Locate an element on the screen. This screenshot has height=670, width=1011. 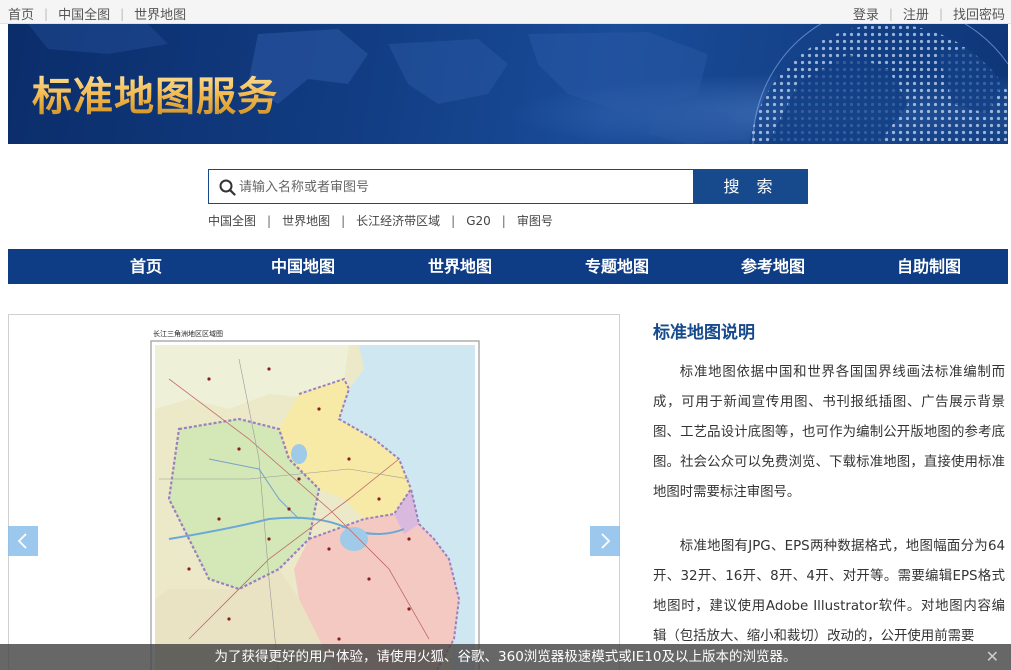
search-bar: 搜 索 is located at coordinates (508, 186).